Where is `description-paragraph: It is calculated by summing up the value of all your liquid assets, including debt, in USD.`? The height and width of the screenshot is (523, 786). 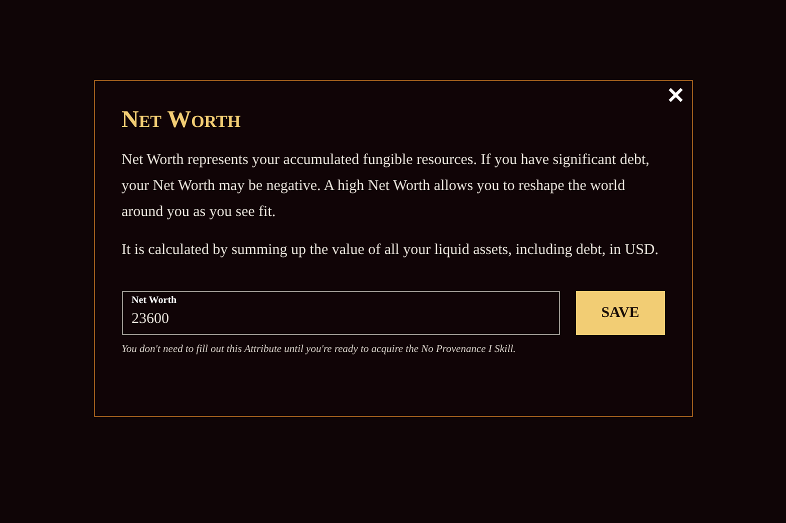 description-paragraph: It is calculated by summing up the value of all your liquid assets, including debt, in USD. is located at coordinates (391, 250).